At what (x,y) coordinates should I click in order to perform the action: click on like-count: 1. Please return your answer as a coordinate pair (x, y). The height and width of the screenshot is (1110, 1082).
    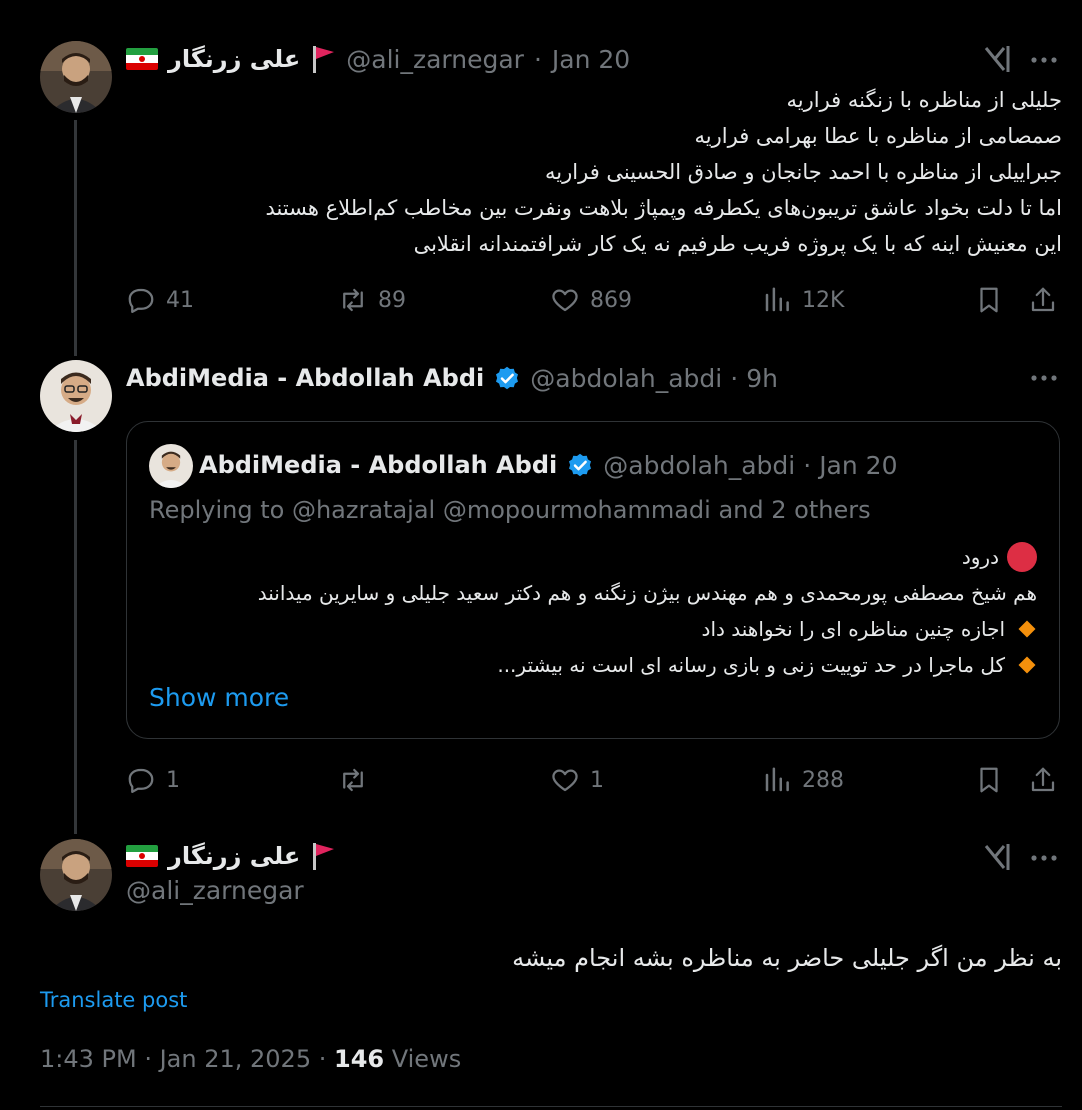
    Looking at the image, I should click on (597, 780).